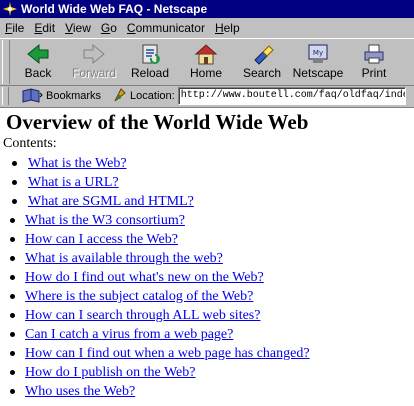 The width and height of the screenshot is (414, 406). Describe the element at coordinates (206, 54) in the screenshot. I see `home-icon` at that location.